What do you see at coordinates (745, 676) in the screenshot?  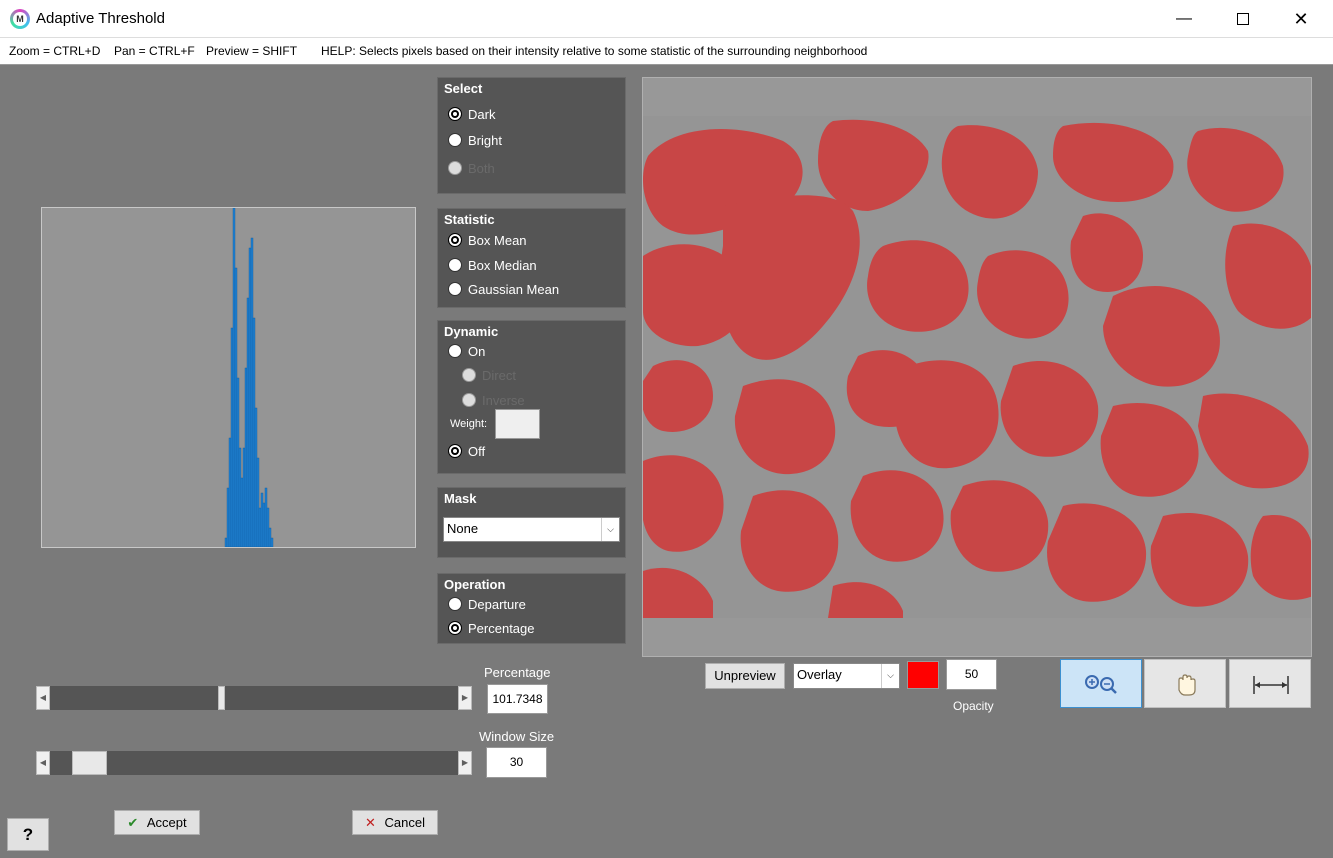 I see `unpreview-button: Unpreview` at bounding box center [745, 676].